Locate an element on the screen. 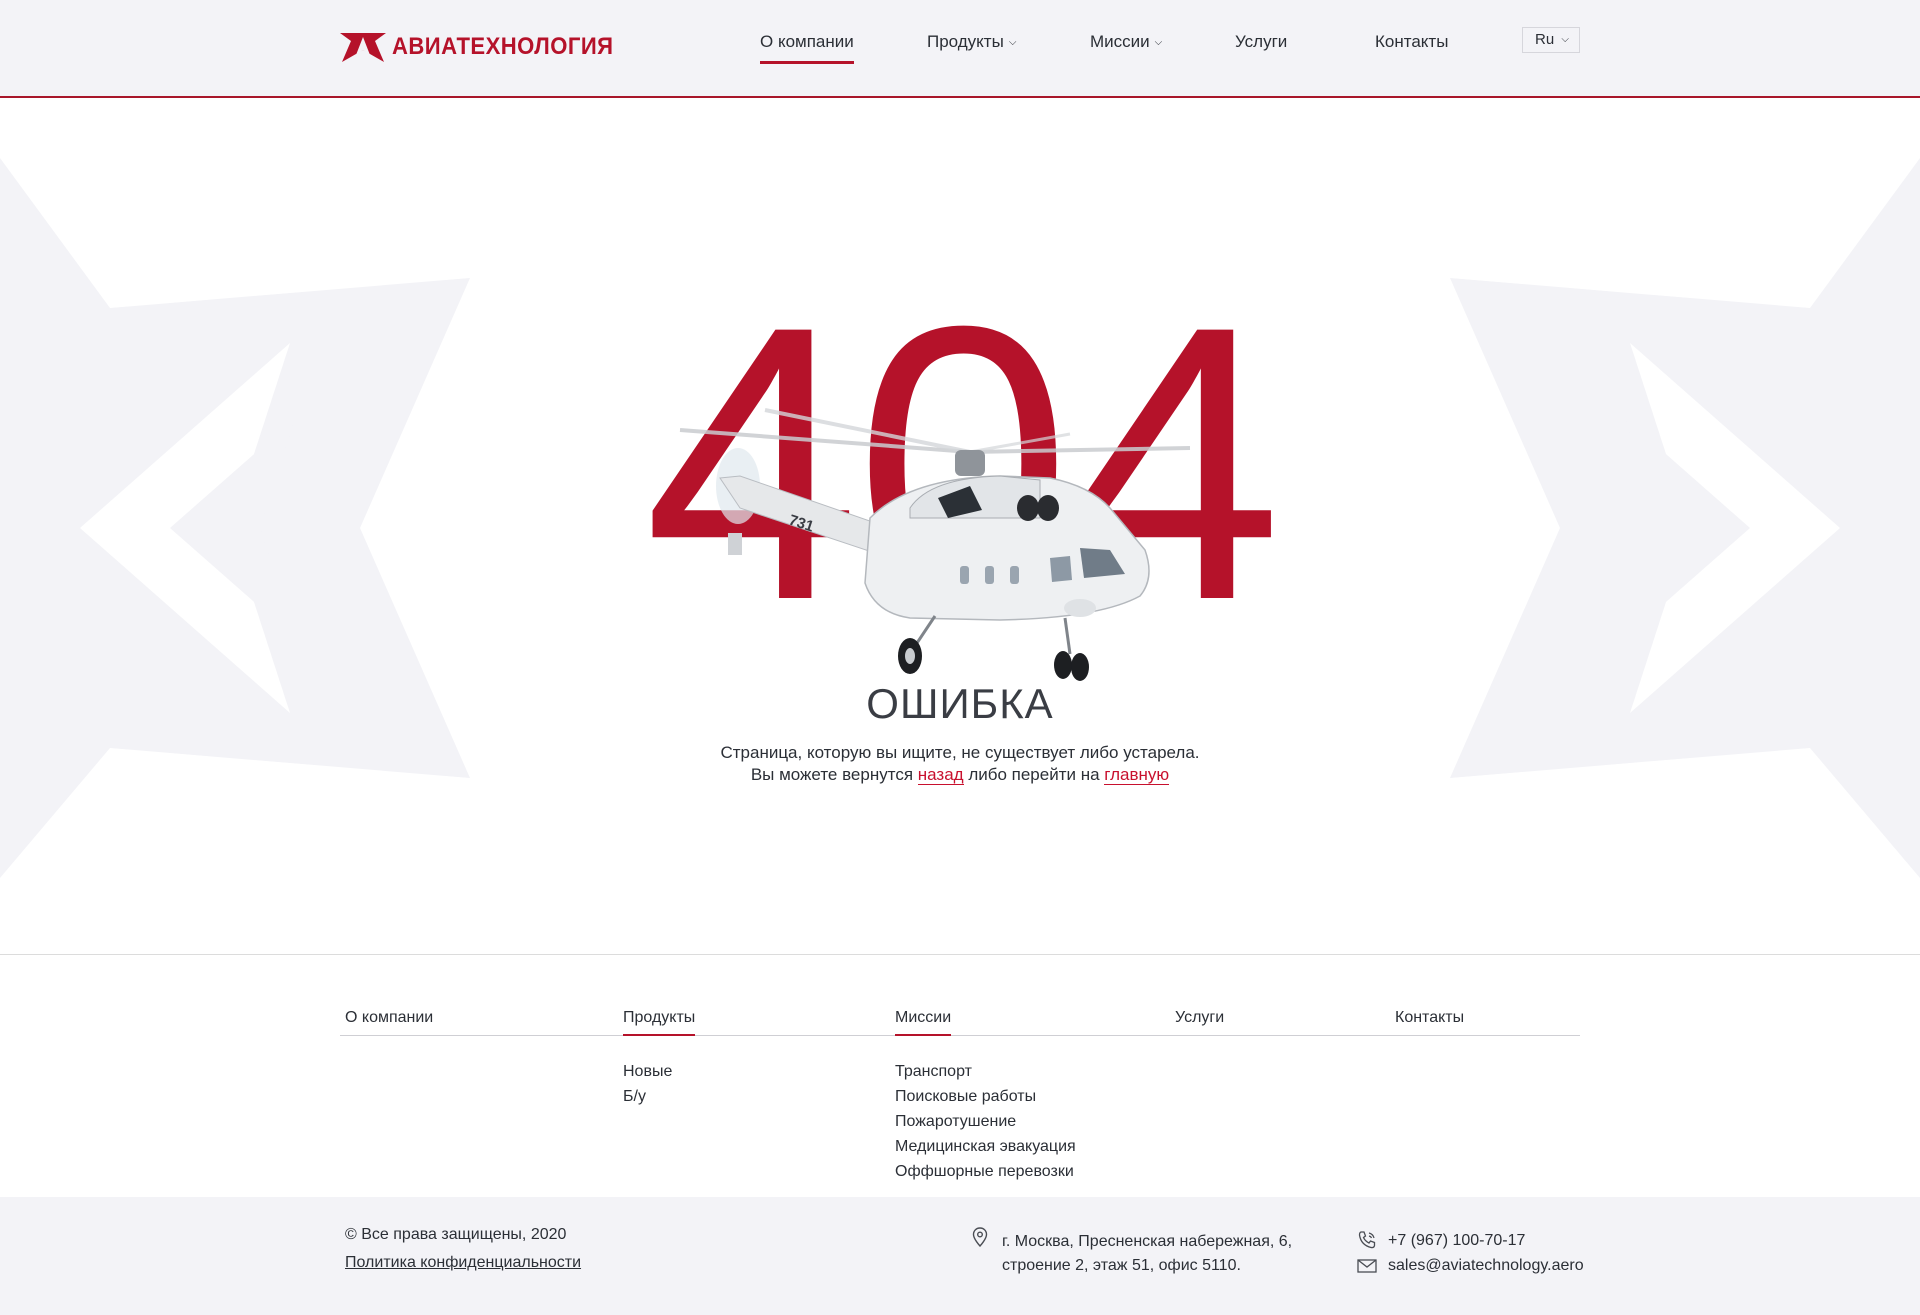  nav-item-products: Продукты ⌵ is located at coordinates (971, 47).